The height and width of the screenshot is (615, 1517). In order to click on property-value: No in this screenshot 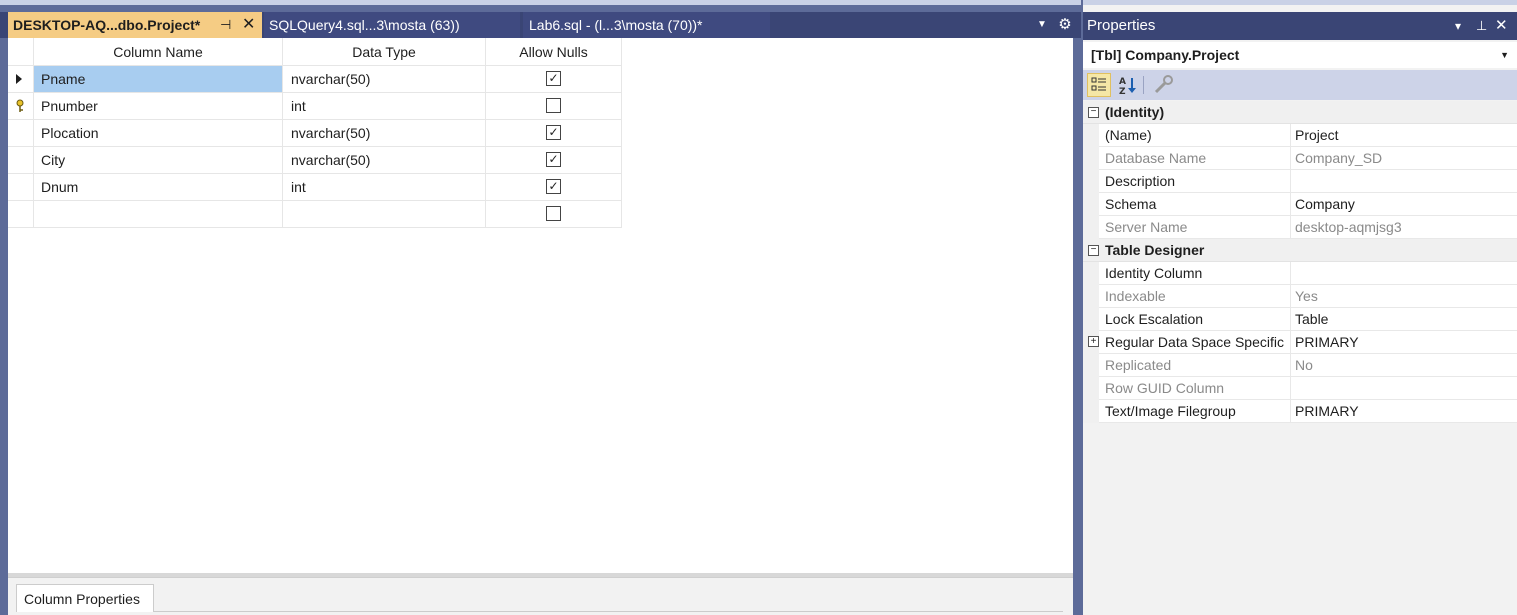, I will do `click(1404, 365)`.